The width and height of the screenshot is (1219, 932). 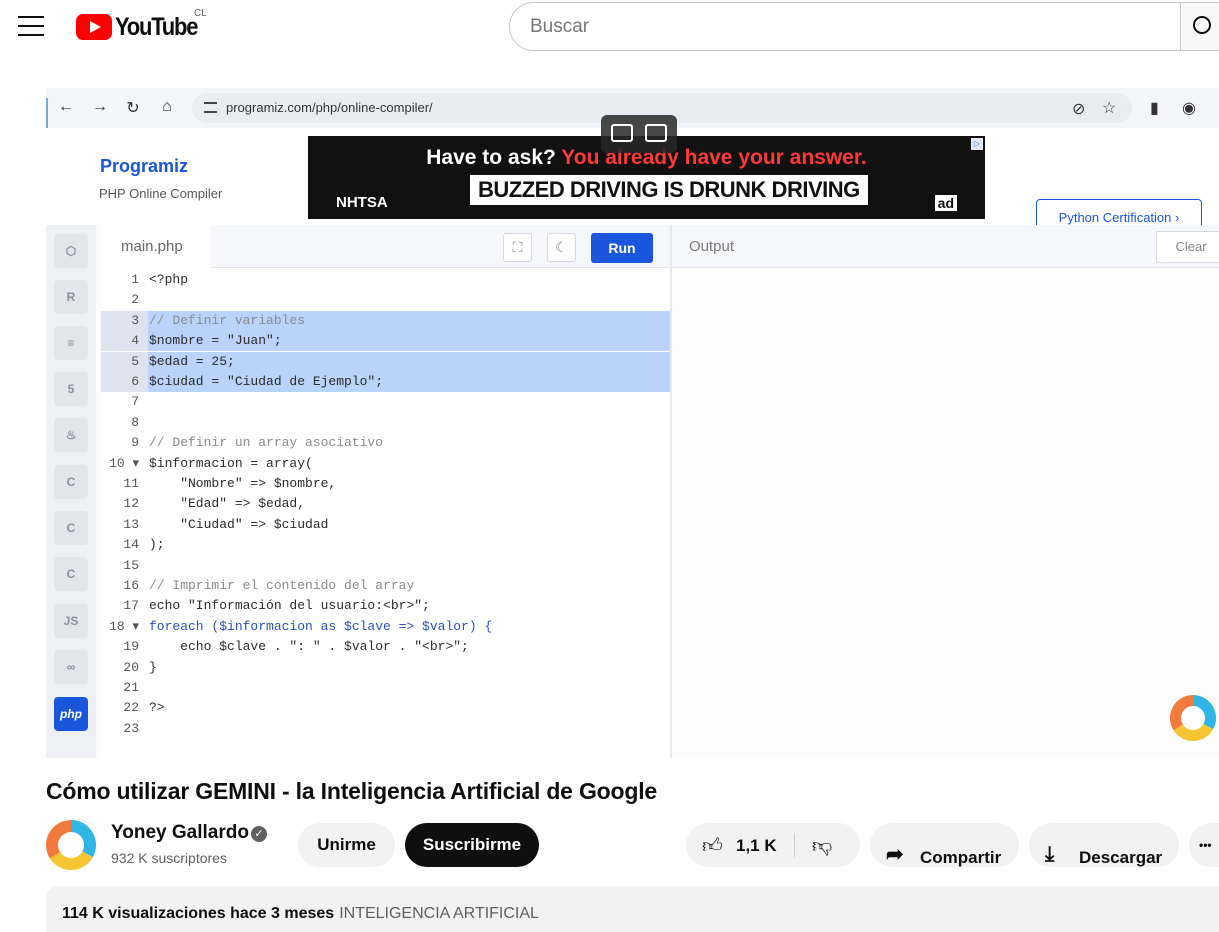 What do you see at coordinates (124, 320) in the screenshot?
I see `line-number: 3` at bounding box center [124, 320].